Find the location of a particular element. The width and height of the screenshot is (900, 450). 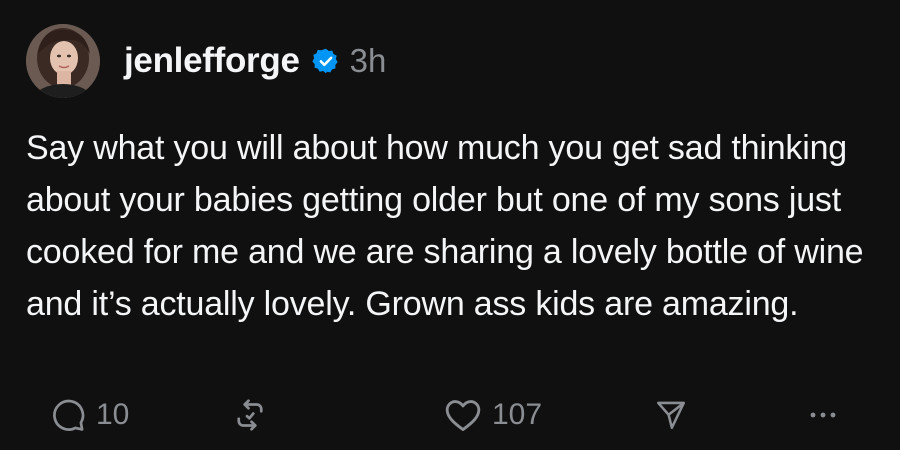

post-timestamp: 3h is located at coordinates (368, 60).